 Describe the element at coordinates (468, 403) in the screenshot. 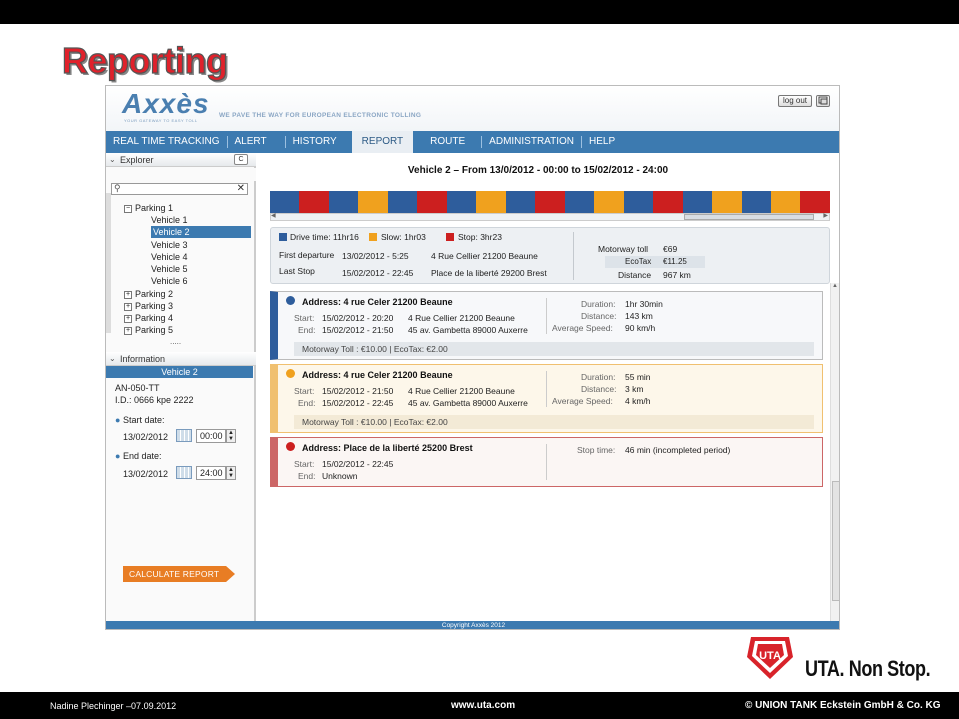

I see `trip-end-address: 45 av. Gambetta 89000 Auxerre` at that location.